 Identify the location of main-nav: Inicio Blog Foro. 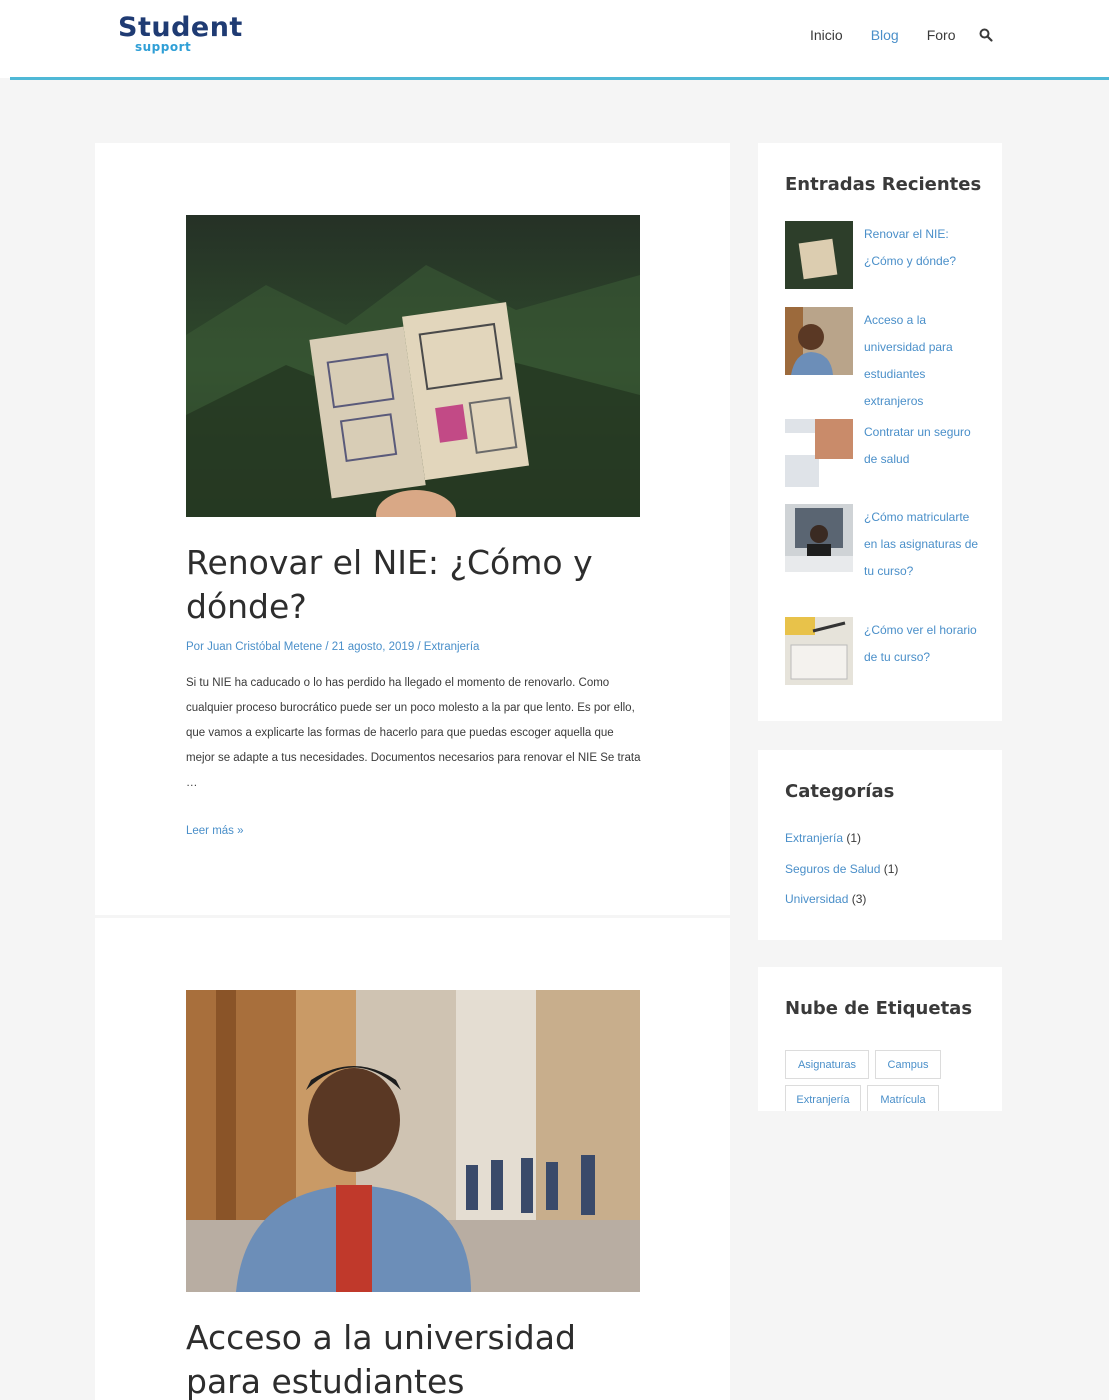
(902, 35).